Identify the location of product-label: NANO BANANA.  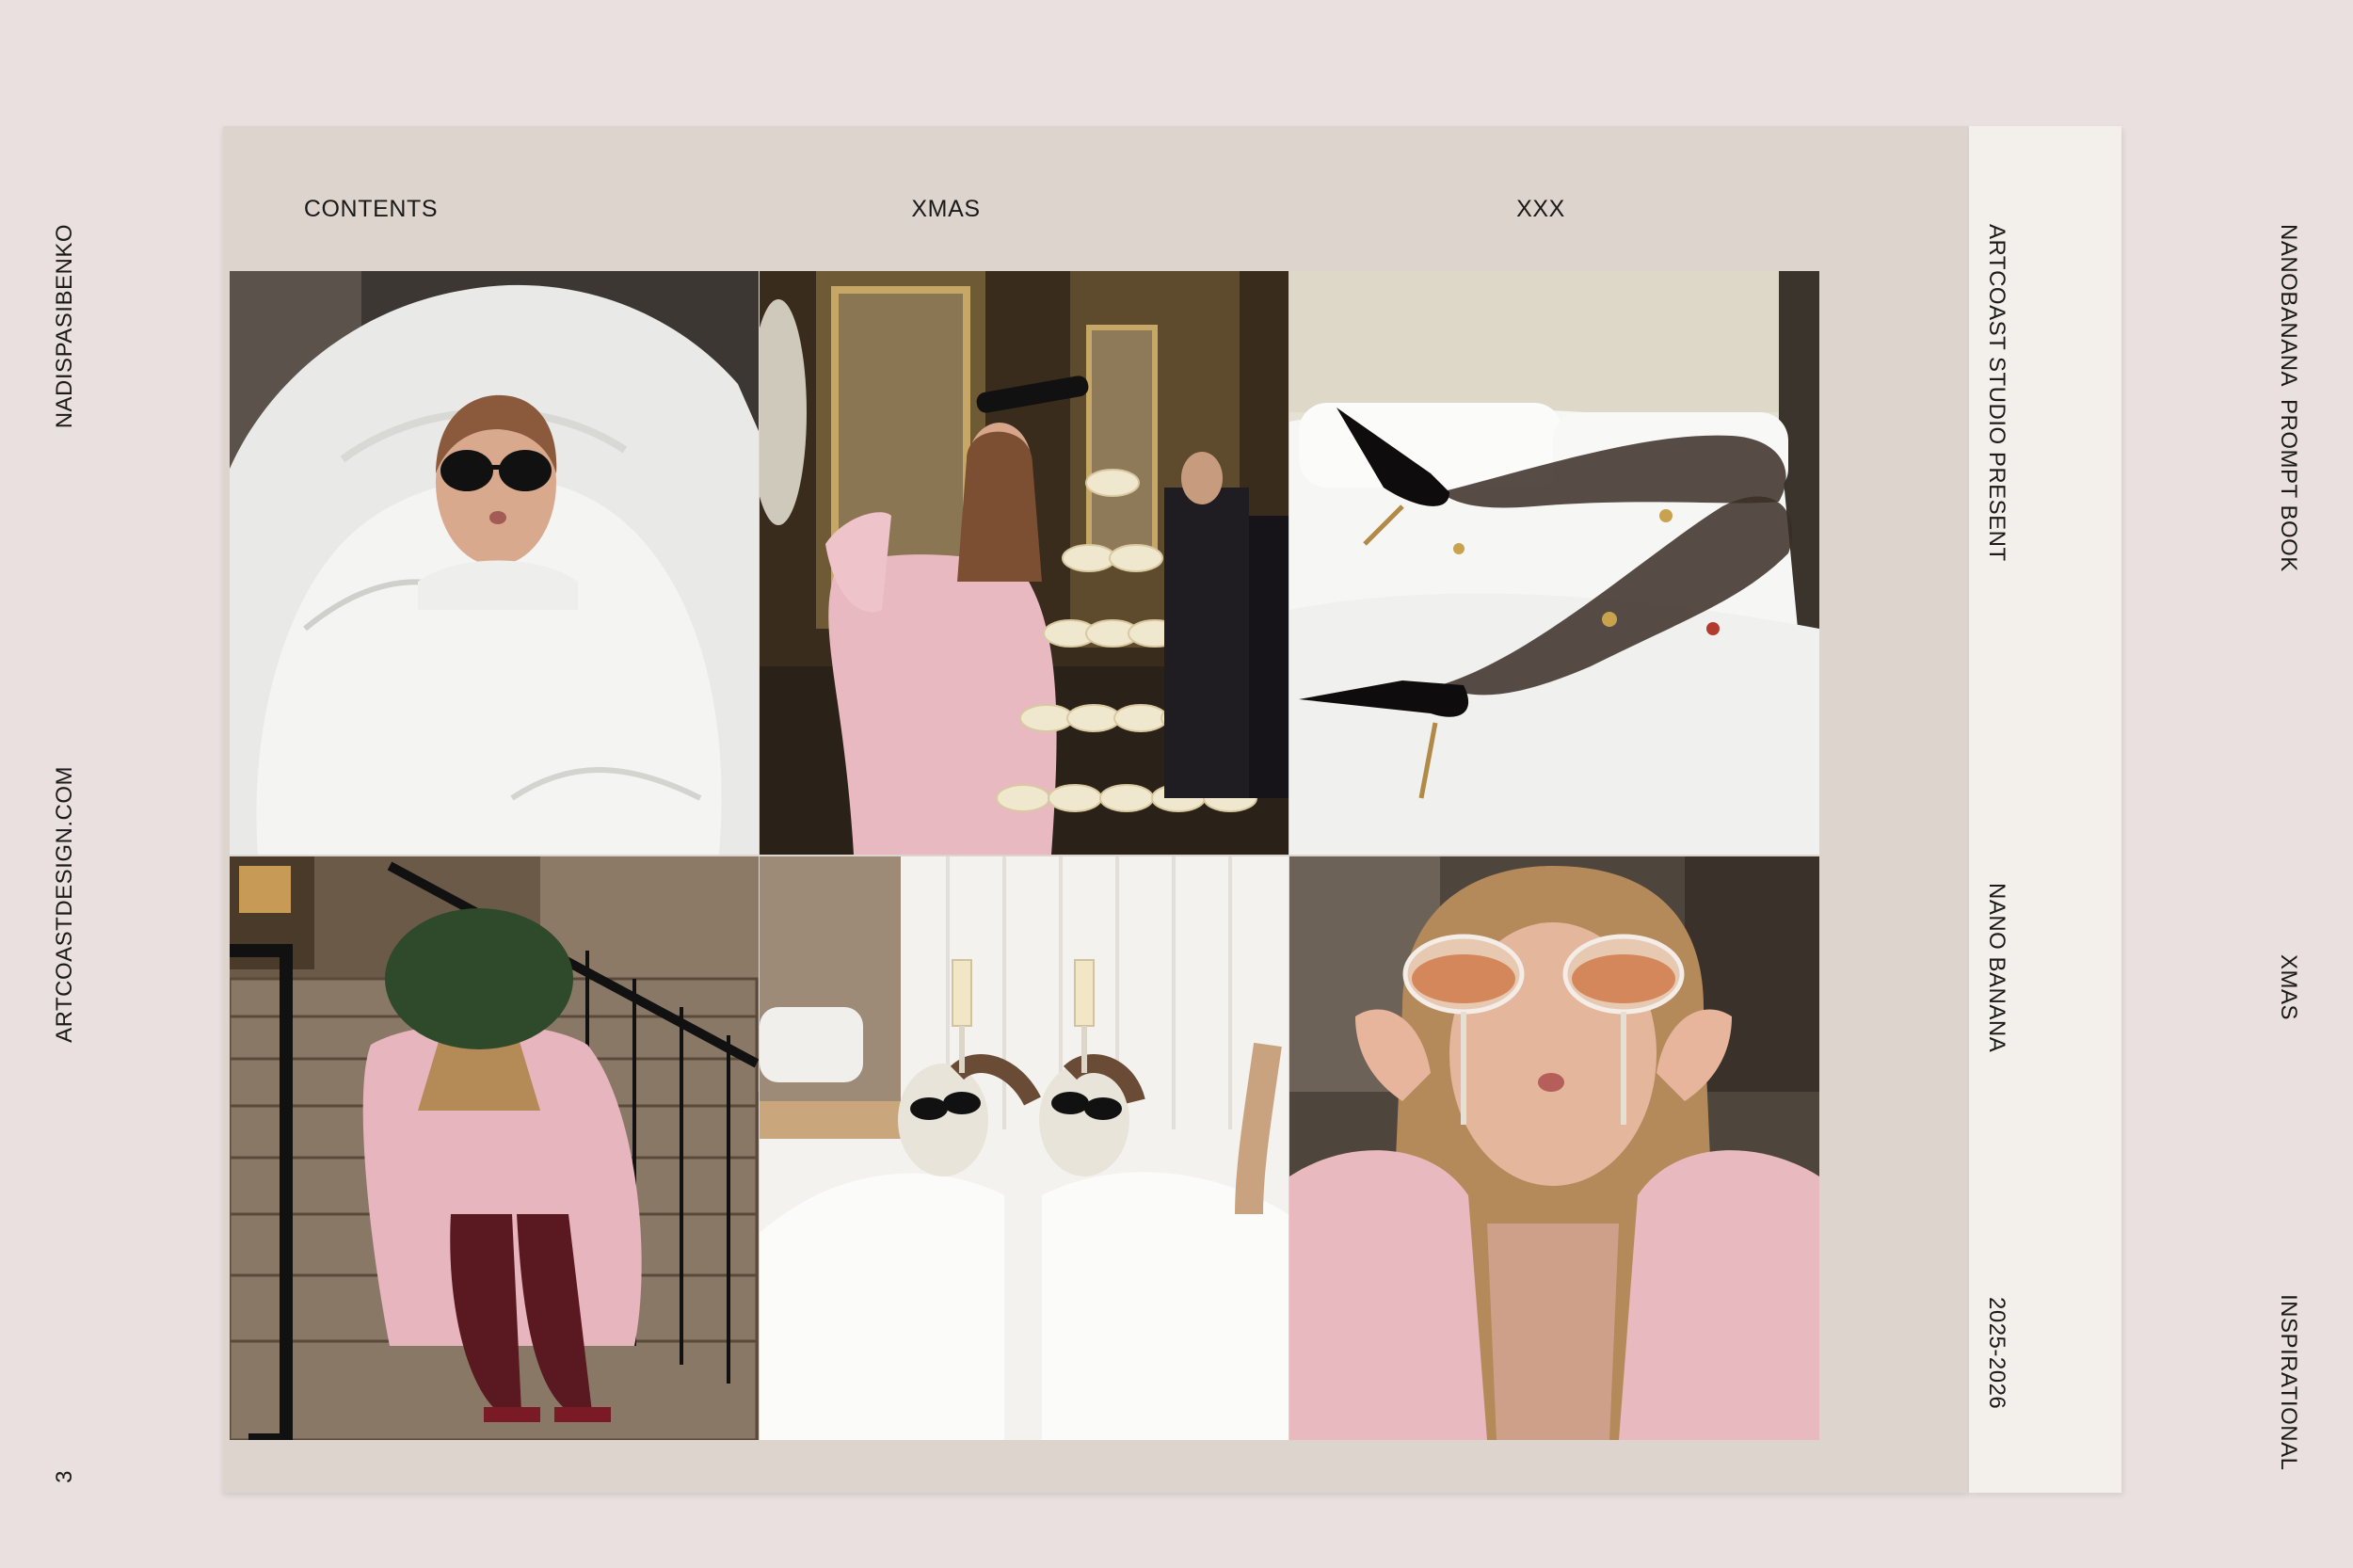
(1996, 968).